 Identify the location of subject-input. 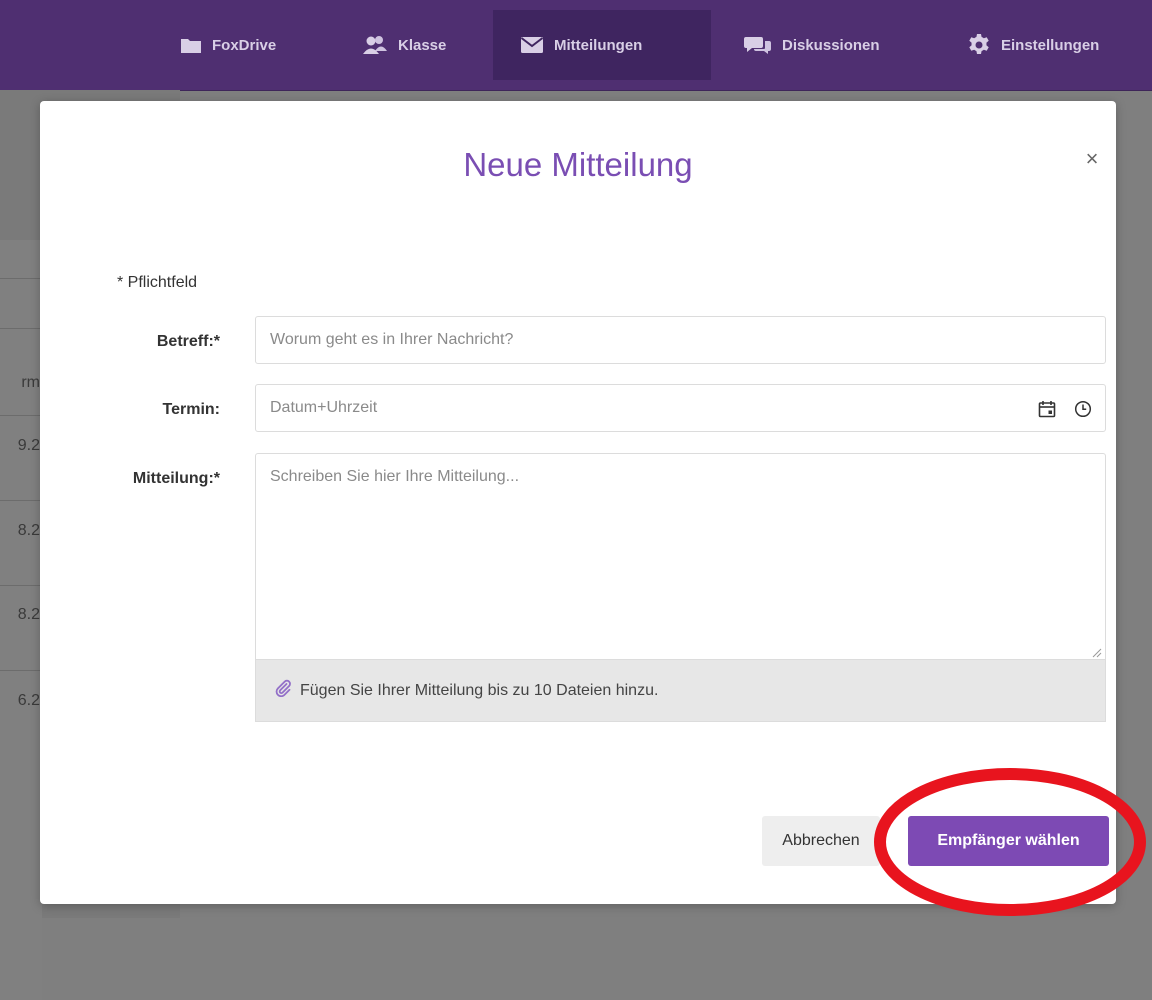
(680, 340).